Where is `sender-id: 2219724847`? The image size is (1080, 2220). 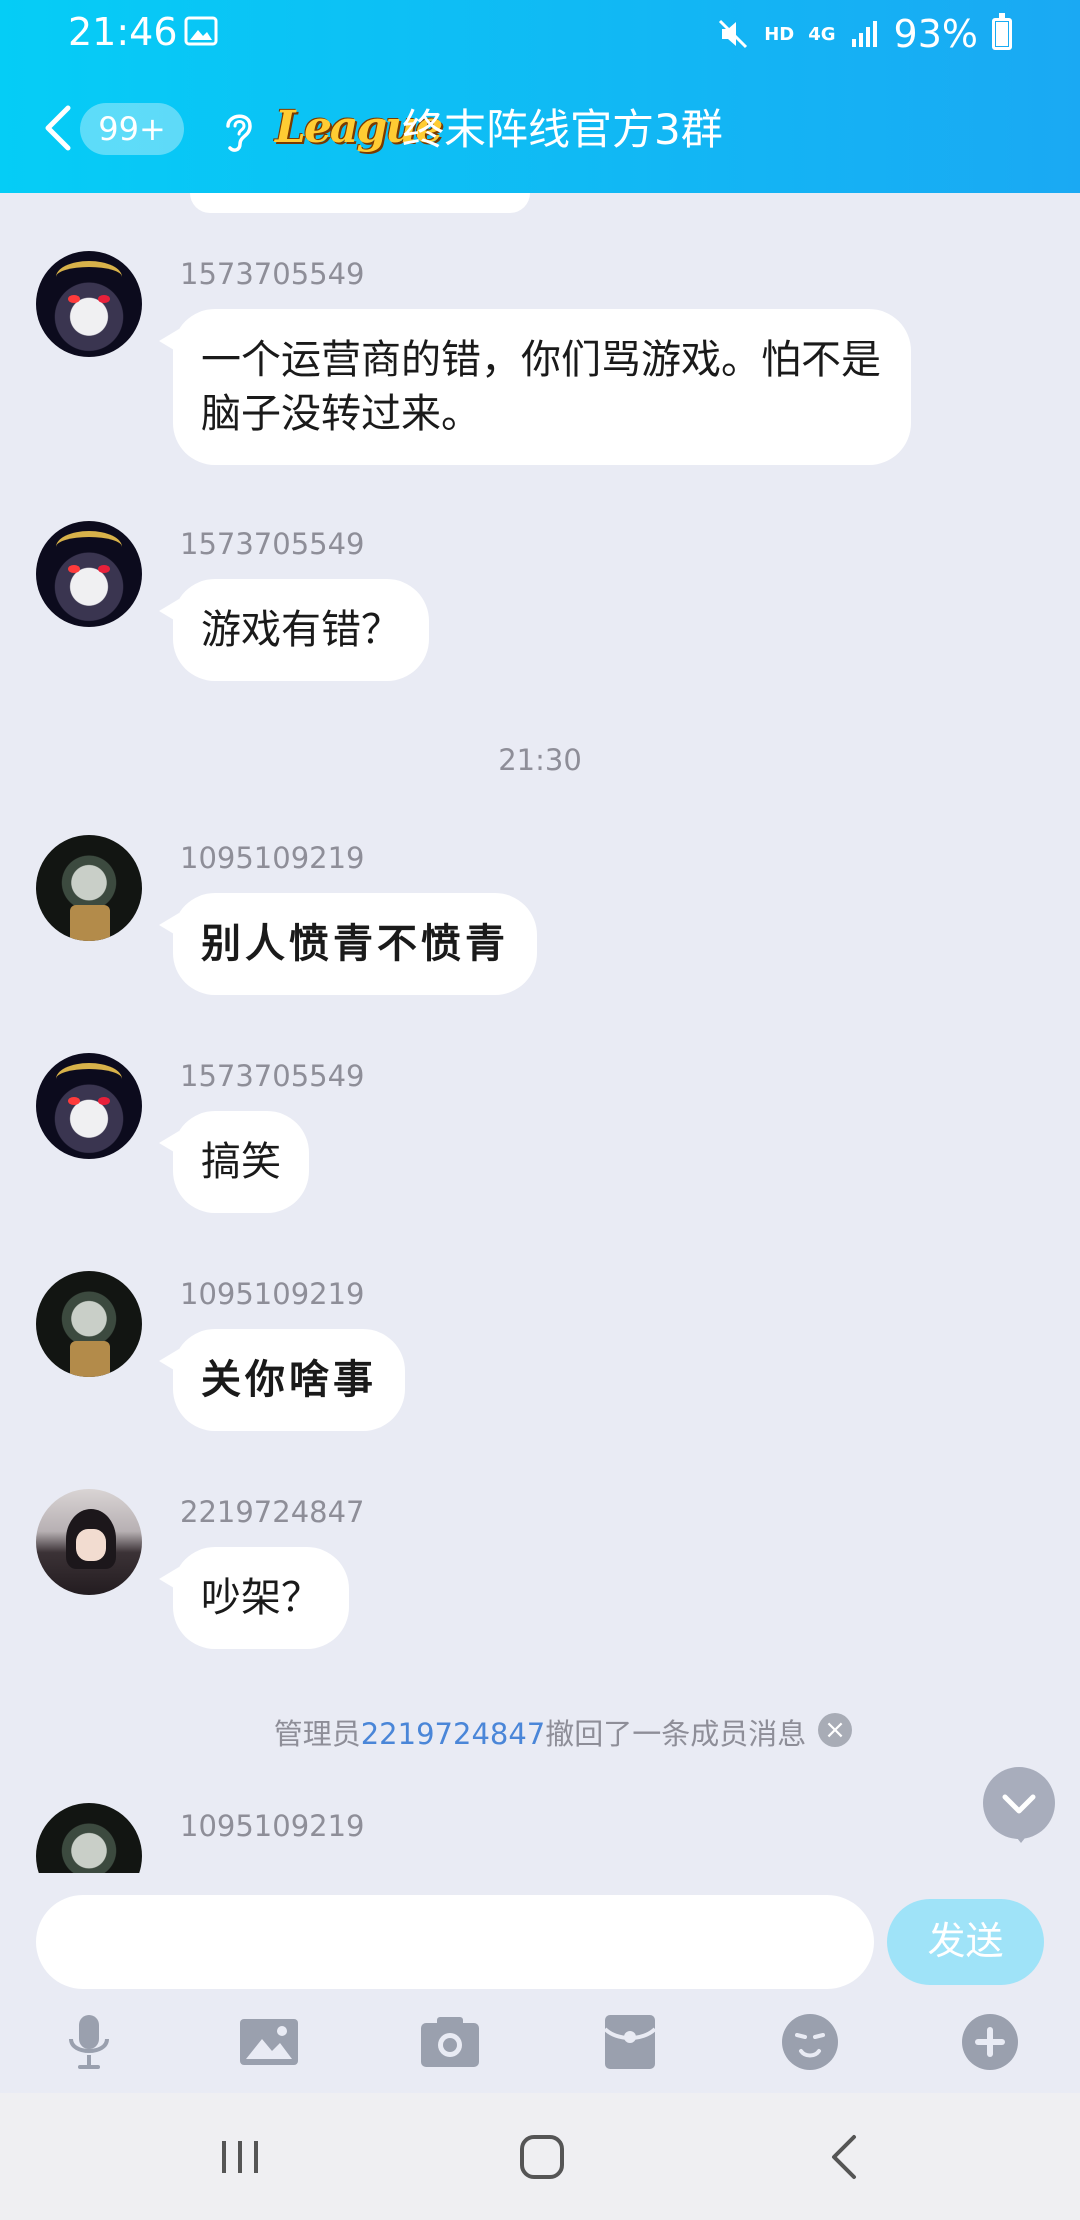 sender-id: 2219724847 is located at coordinates (272, 1512).